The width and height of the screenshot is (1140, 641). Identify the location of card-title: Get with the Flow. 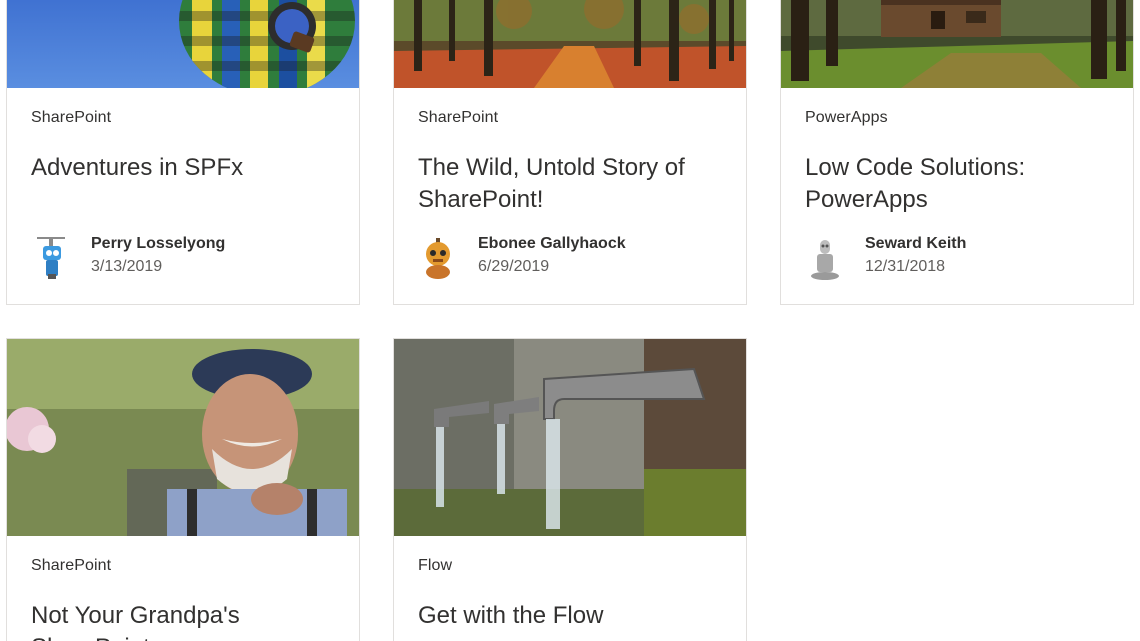
(570, 616).